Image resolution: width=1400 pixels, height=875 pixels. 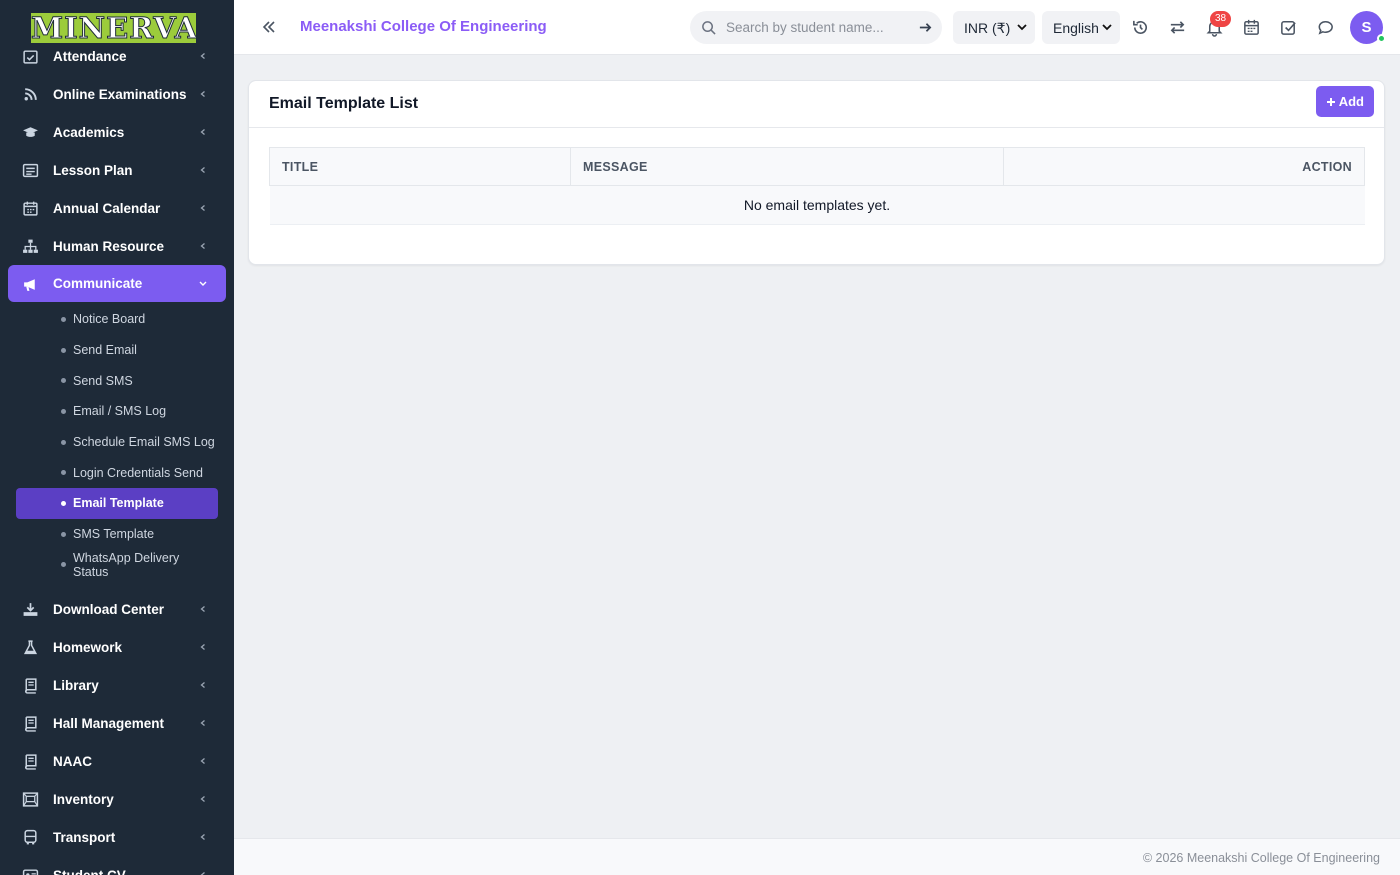 I want to click on submenu-item-whatsapp-delivery-status: WhatsApp Delivery Status, so click(x=117, y=565).